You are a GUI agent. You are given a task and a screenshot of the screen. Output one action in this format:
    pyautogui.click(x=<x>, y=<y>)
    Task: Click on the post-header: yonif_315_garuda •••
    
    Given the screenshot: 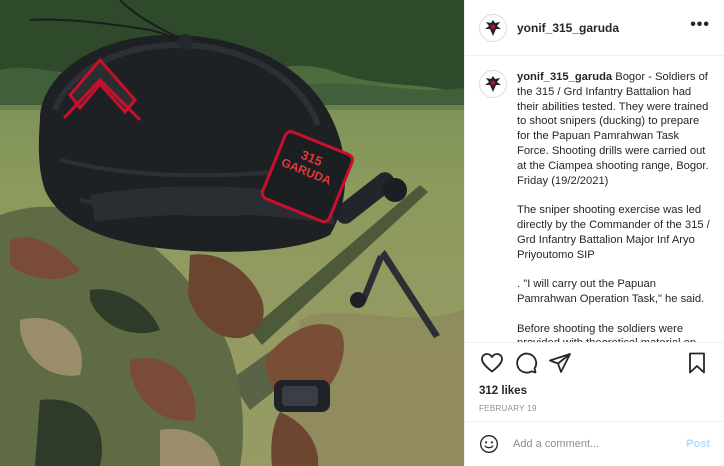 What is the action you would take?
    pyautogui.click(x=594, y=28)
    